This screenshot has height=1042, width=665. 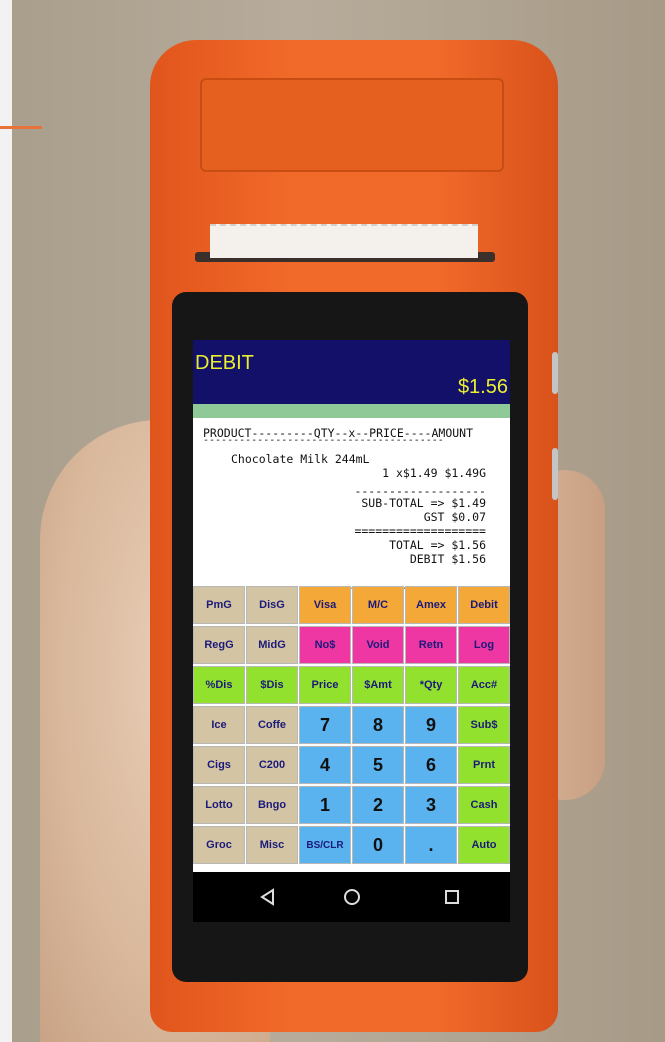 What do you see at coordinates (272, 845) in the screenshot?
I see `key-misc: Misc` at bounding box center [272, 845].